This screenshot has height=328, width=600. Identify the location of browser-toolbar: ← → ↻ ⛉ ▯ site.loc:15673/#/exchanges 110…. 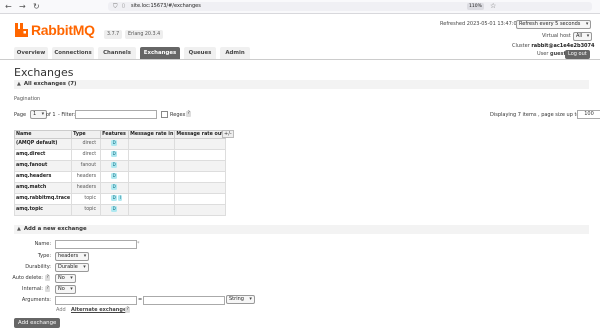
(300, 7).